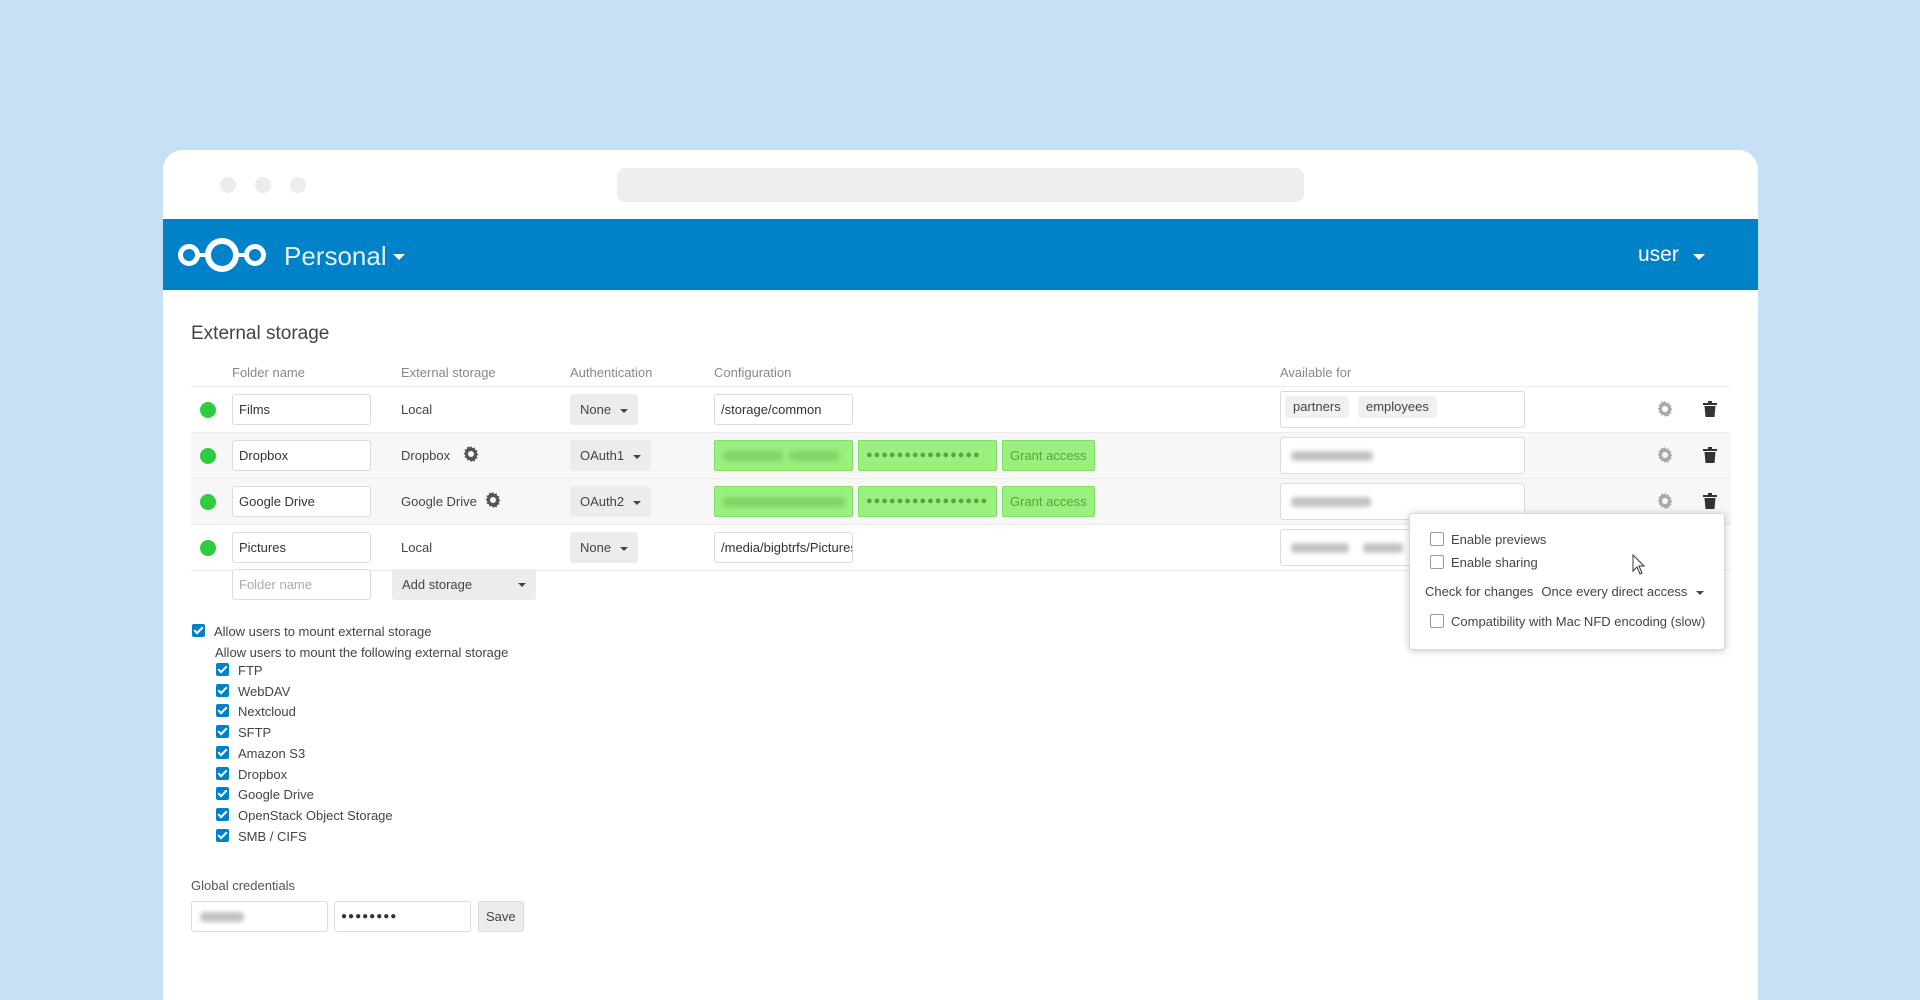  Describe the element at coordinates (335, 256) in the screenshot. I see `app-menu-title: Personal` at that location.